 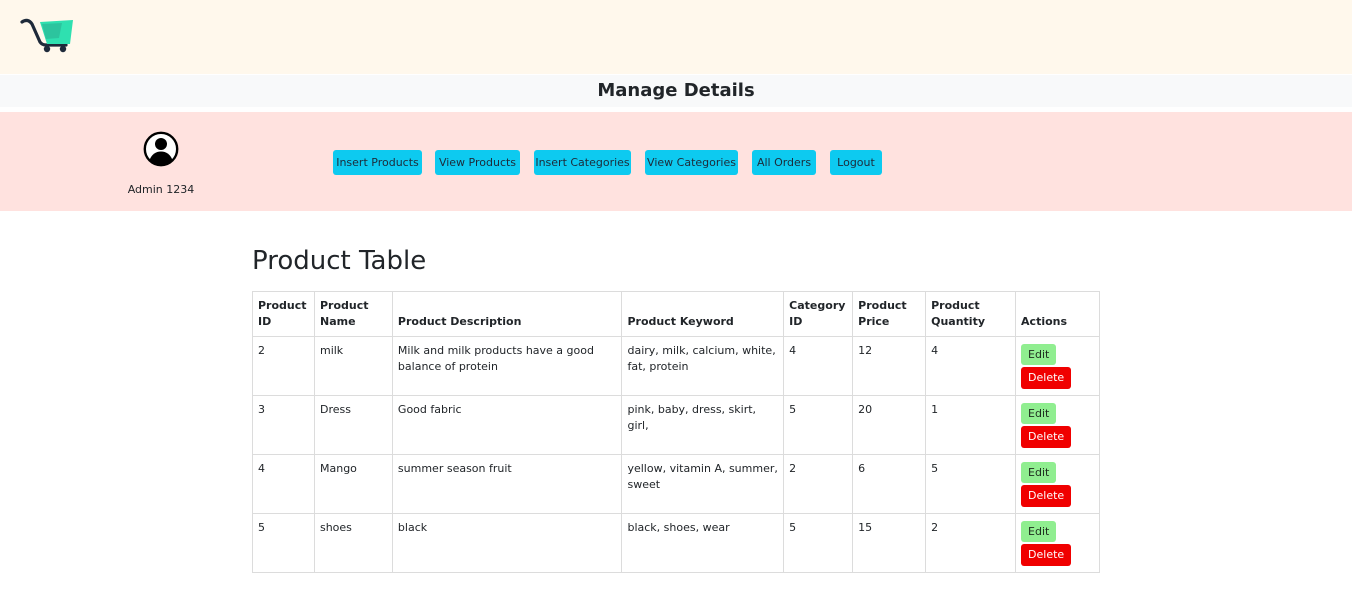 What do you see at coordinates (971, 484) in the screenshot?
I see `cell-product-quantity: 5` at bounding box center [971, 484].